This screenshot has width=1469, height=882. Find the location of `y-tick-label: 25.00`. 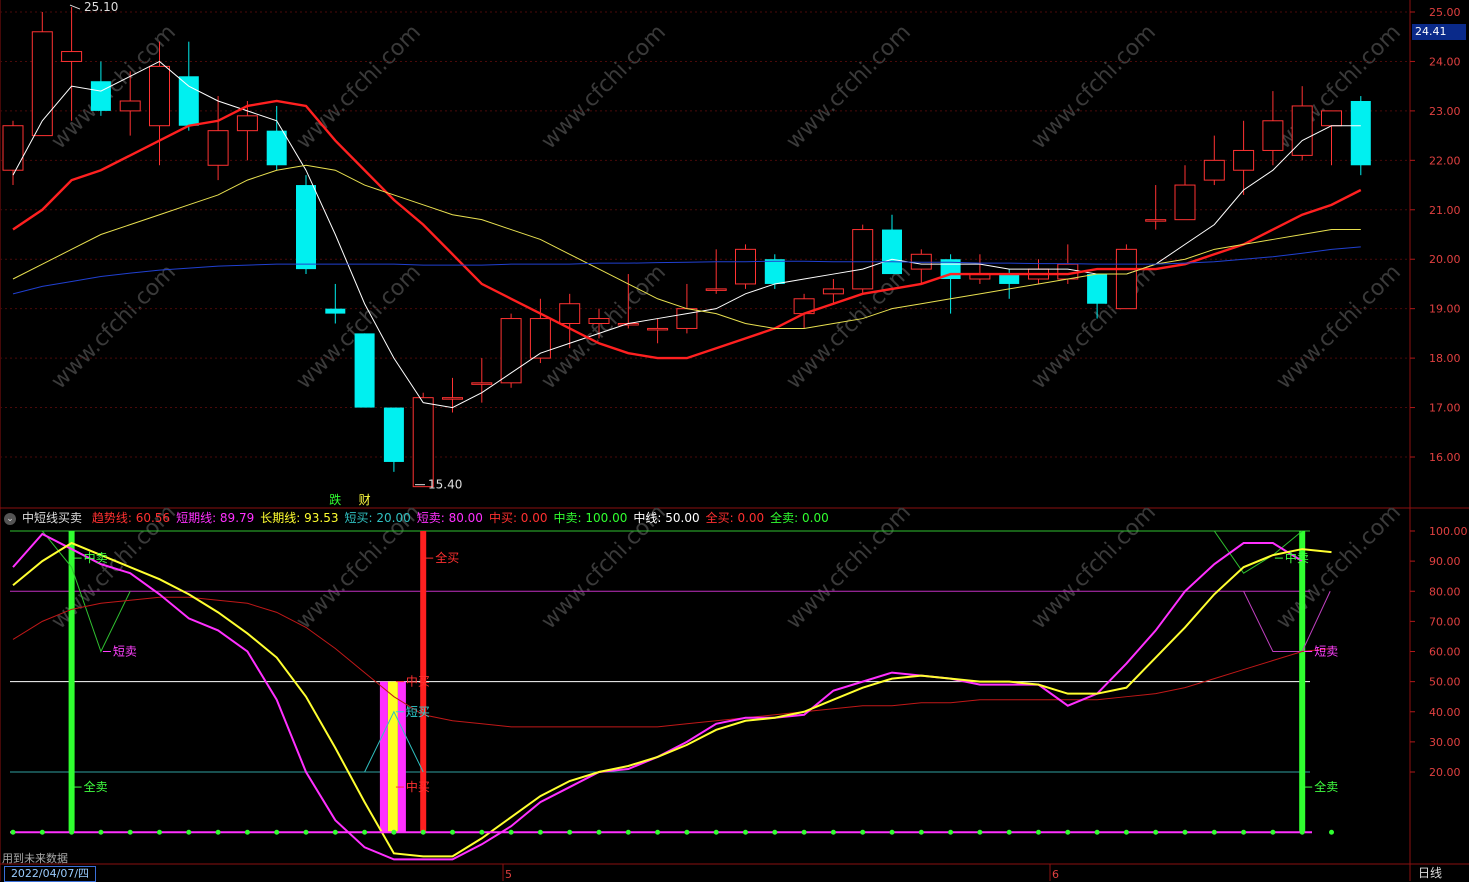

y-tick-label: 25.00 is located at coordinates (1445, 12).